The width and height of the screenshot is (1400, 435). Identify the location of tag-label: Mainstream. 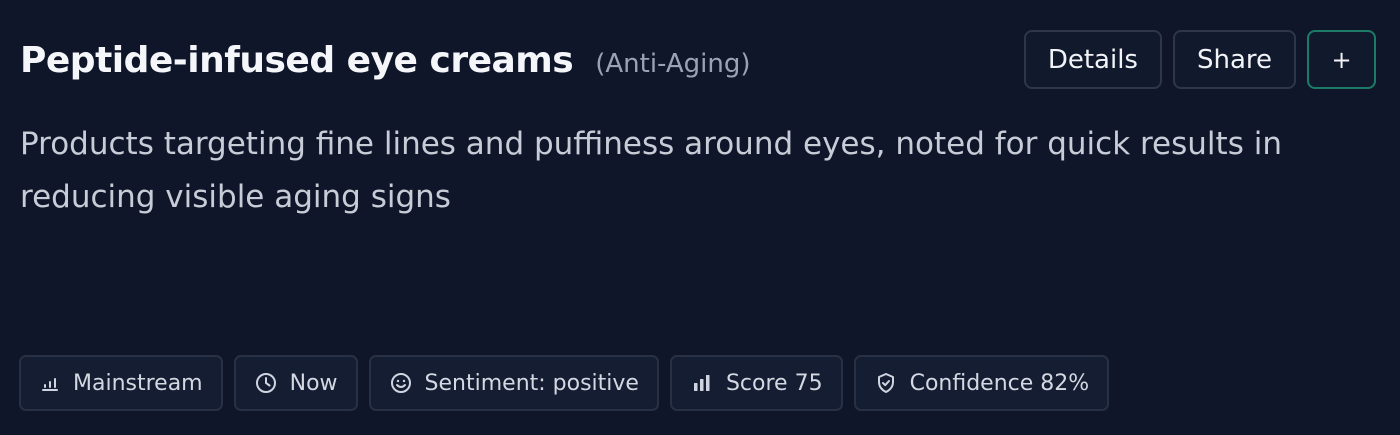
(138, 383).